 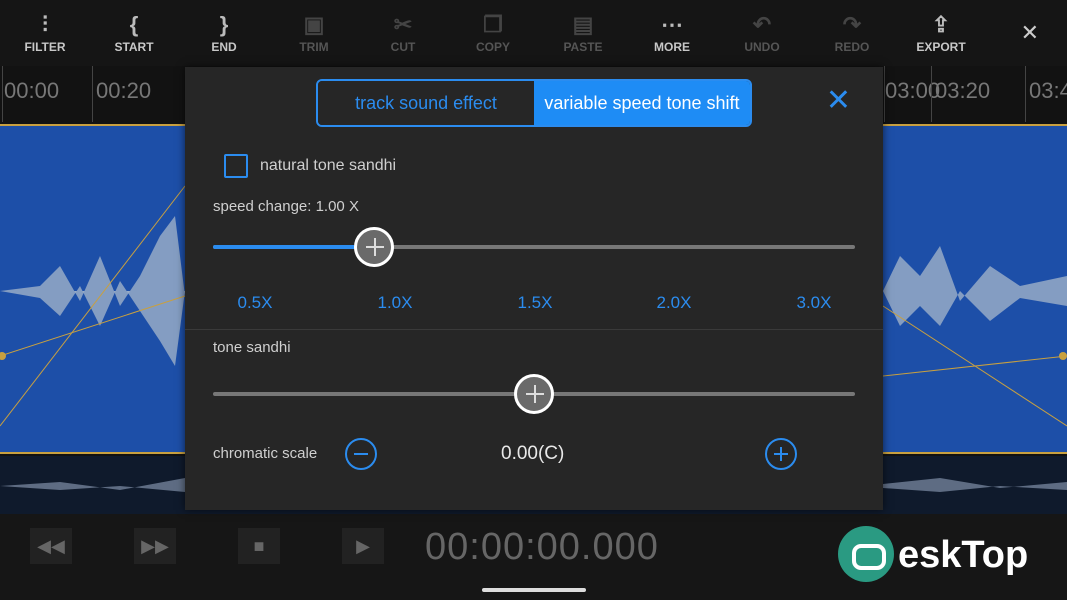 I want to click on end-button: } END, so click(x=224, y=32).